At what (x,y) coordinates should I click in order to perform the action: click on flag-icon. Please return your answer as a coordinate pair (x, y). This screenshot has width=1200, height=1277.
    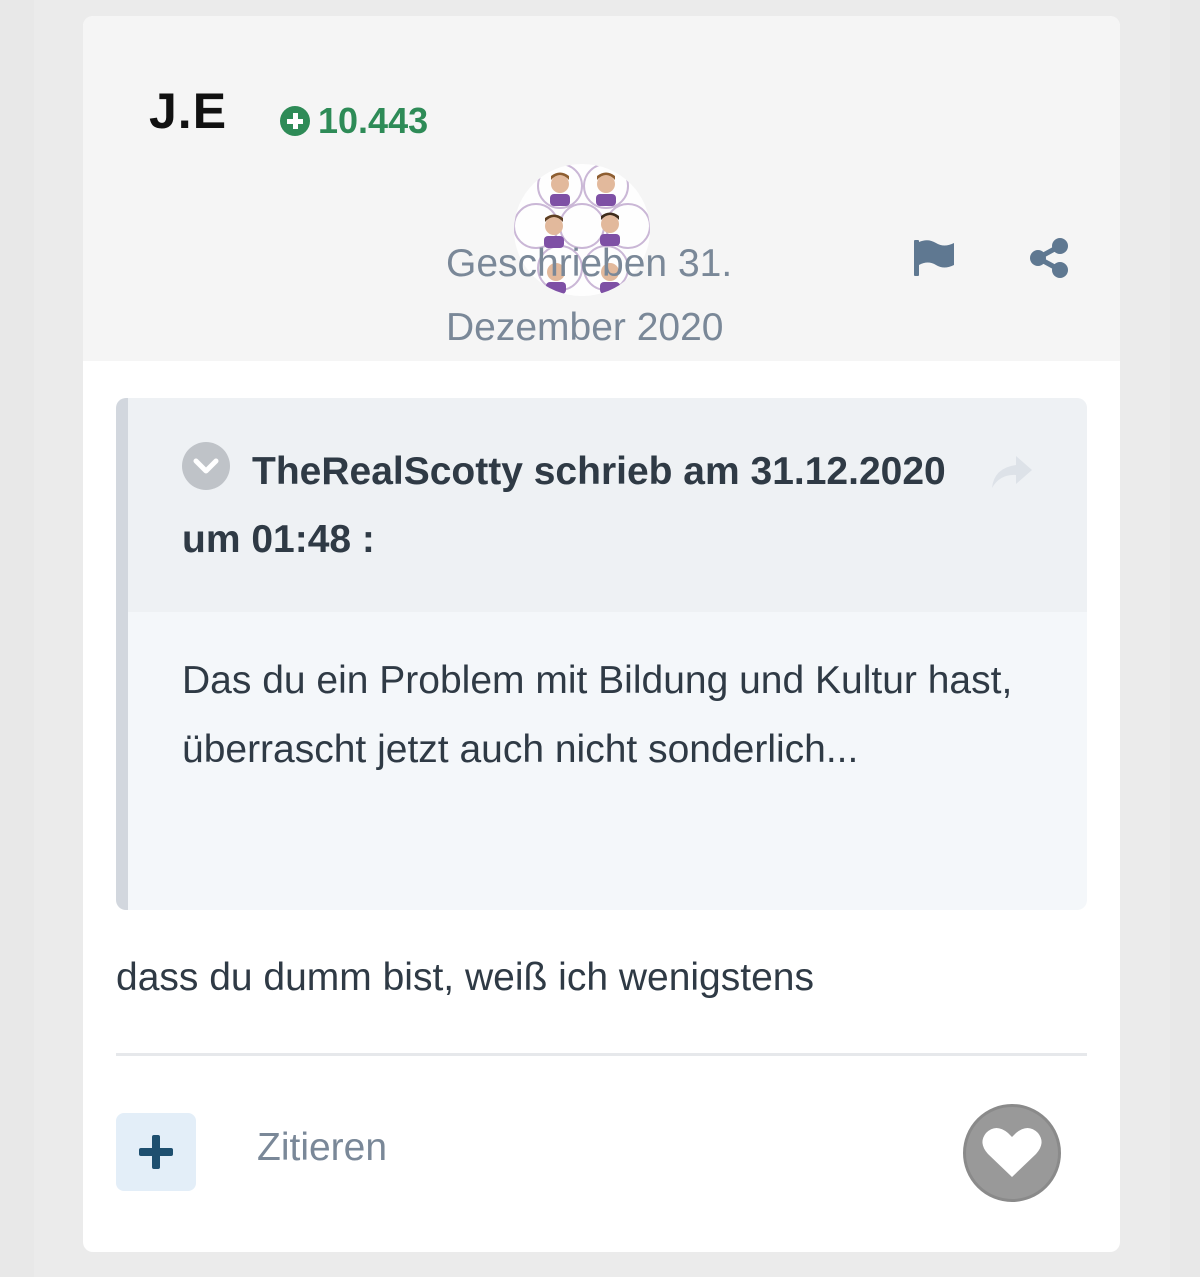
    Looking at the image, I should click on (934, 258).